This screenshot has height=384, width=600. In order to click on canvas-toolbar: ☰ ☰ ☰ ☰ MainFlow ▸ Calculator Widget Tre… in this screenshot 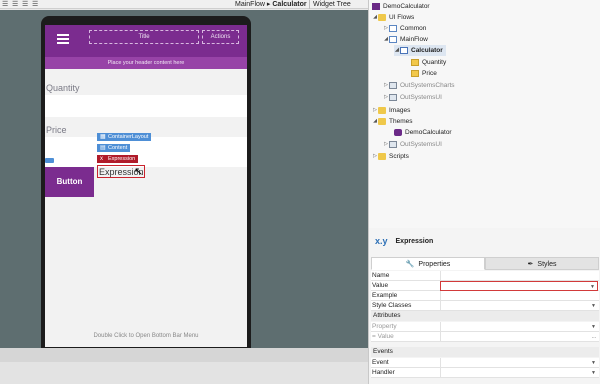, I will do `click(184, 4)`.